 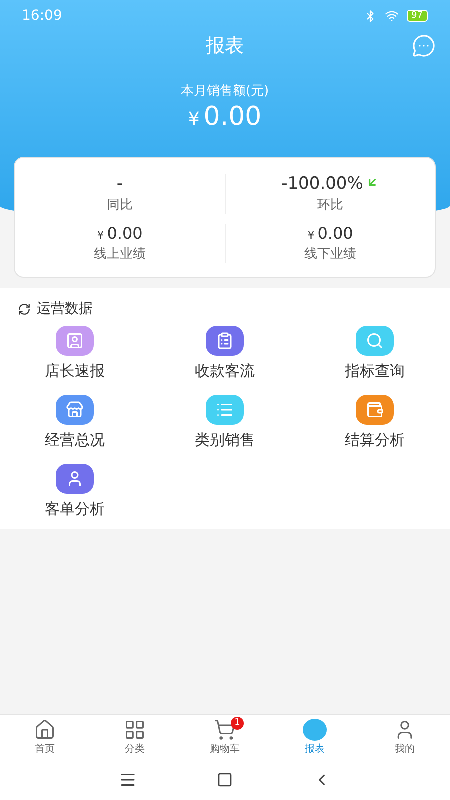 I want to click on tab: 购物车 1, so click(x=225, y=737).